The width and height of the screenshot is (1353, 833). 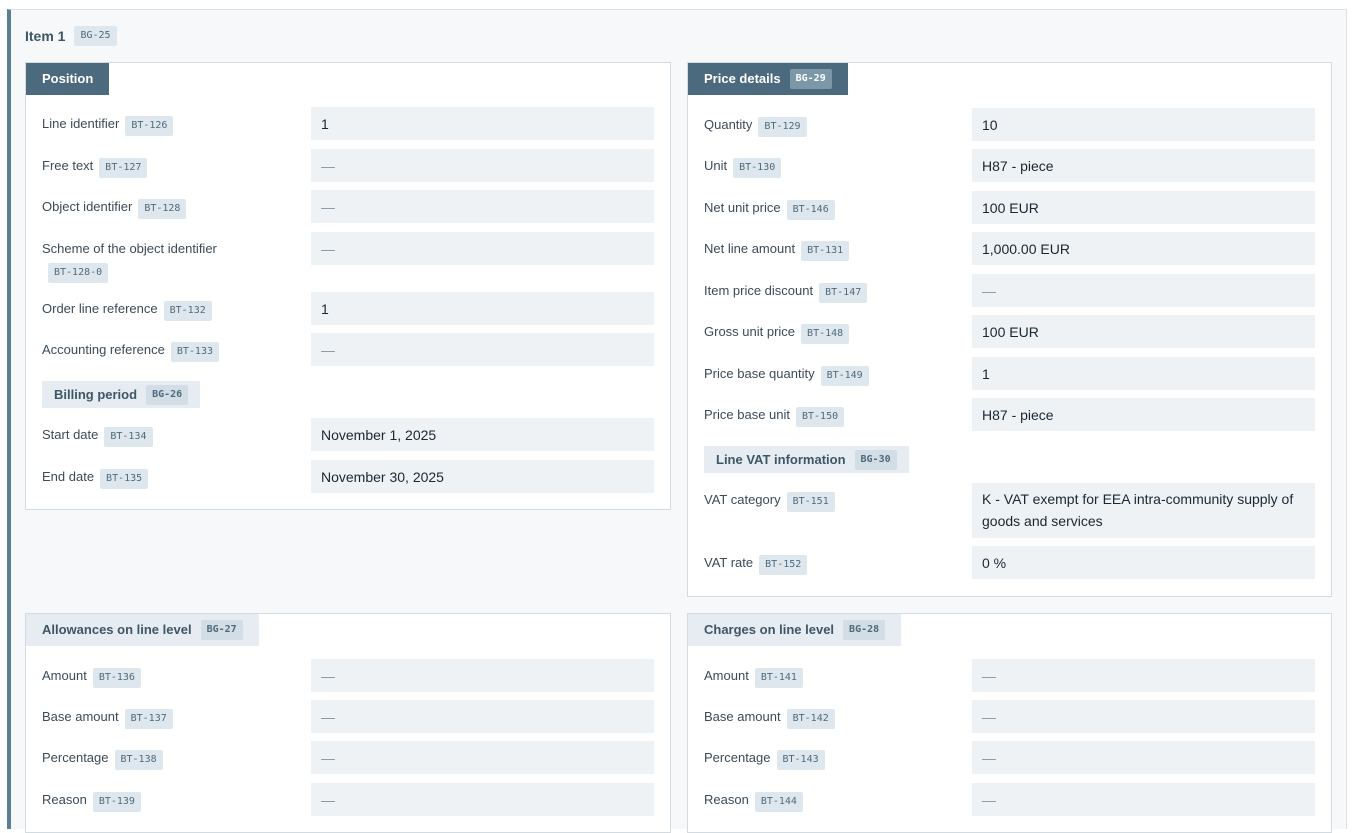 What do you see at coordinates (825, 251) in the screenshot?
I see `field-code-badge: BT-131` at bounding box center [825, 251].